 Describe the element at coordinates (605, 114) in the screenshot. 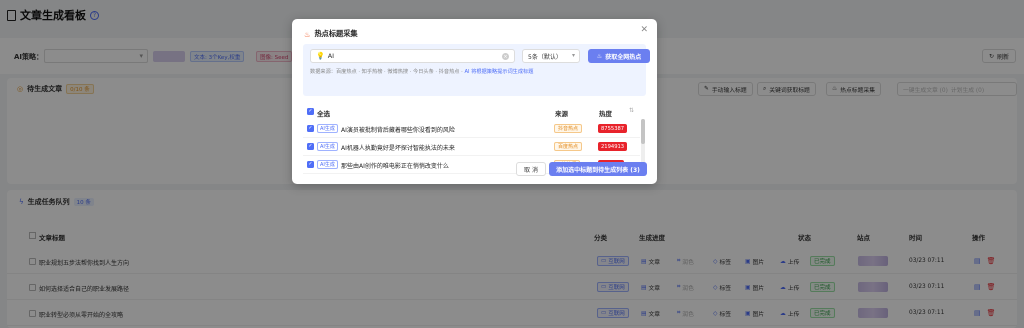

I see `heat-header: 热度` at that location.